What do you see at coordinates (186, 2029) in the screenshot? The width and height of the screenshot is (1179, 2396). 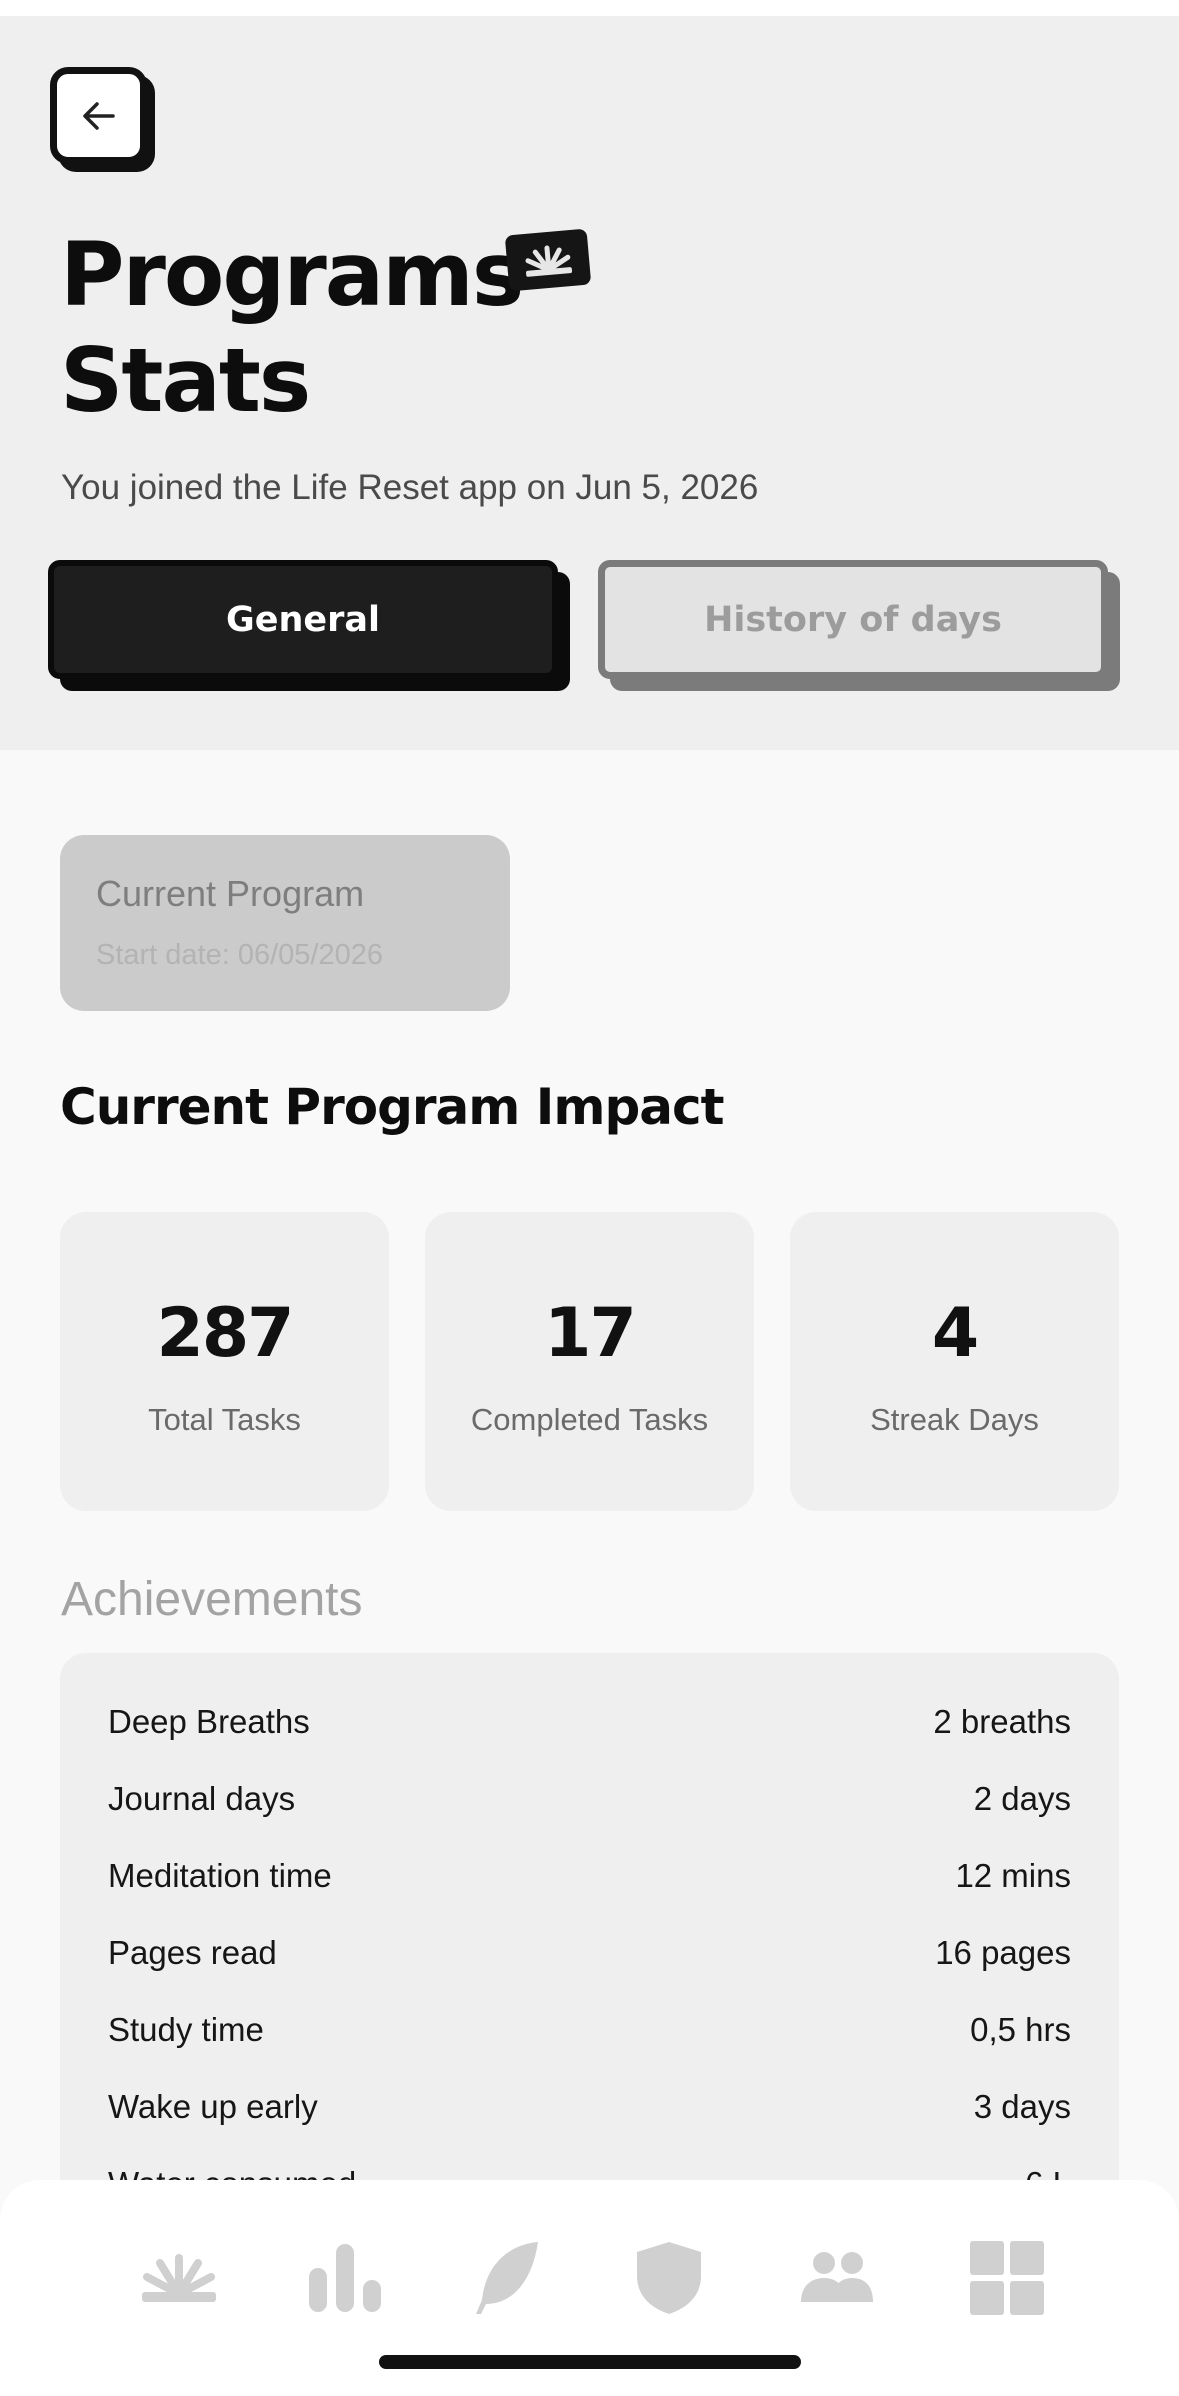 I see `achievement-label: Study time` at bounding box center [186, 2029].